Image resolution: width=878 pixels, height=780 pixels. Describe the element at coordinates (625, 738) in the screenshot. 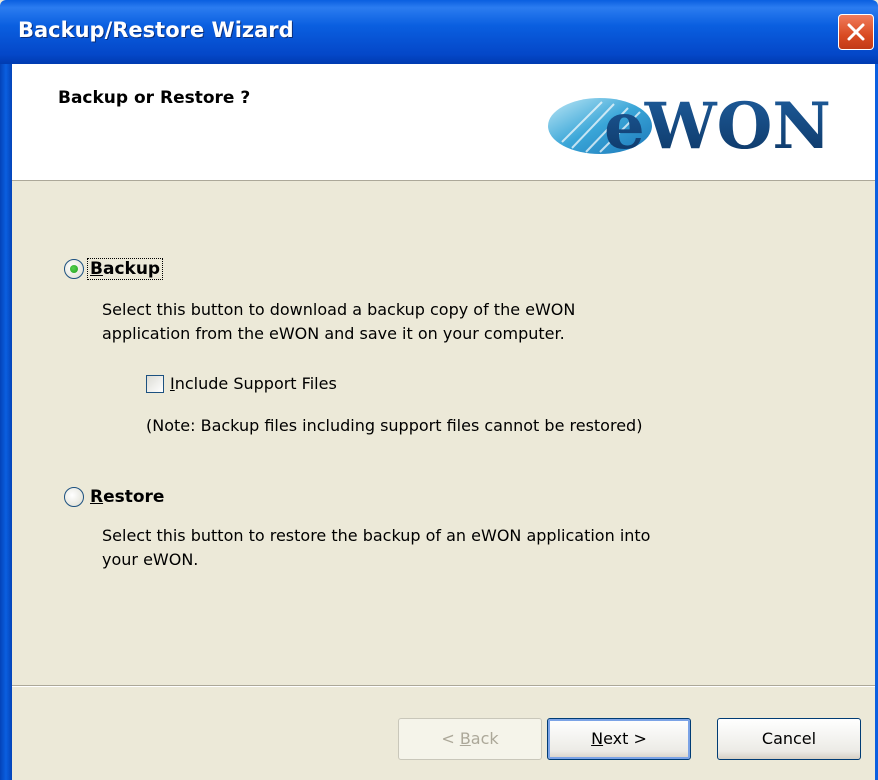

I see `next-label-rest: ext >` at that location.